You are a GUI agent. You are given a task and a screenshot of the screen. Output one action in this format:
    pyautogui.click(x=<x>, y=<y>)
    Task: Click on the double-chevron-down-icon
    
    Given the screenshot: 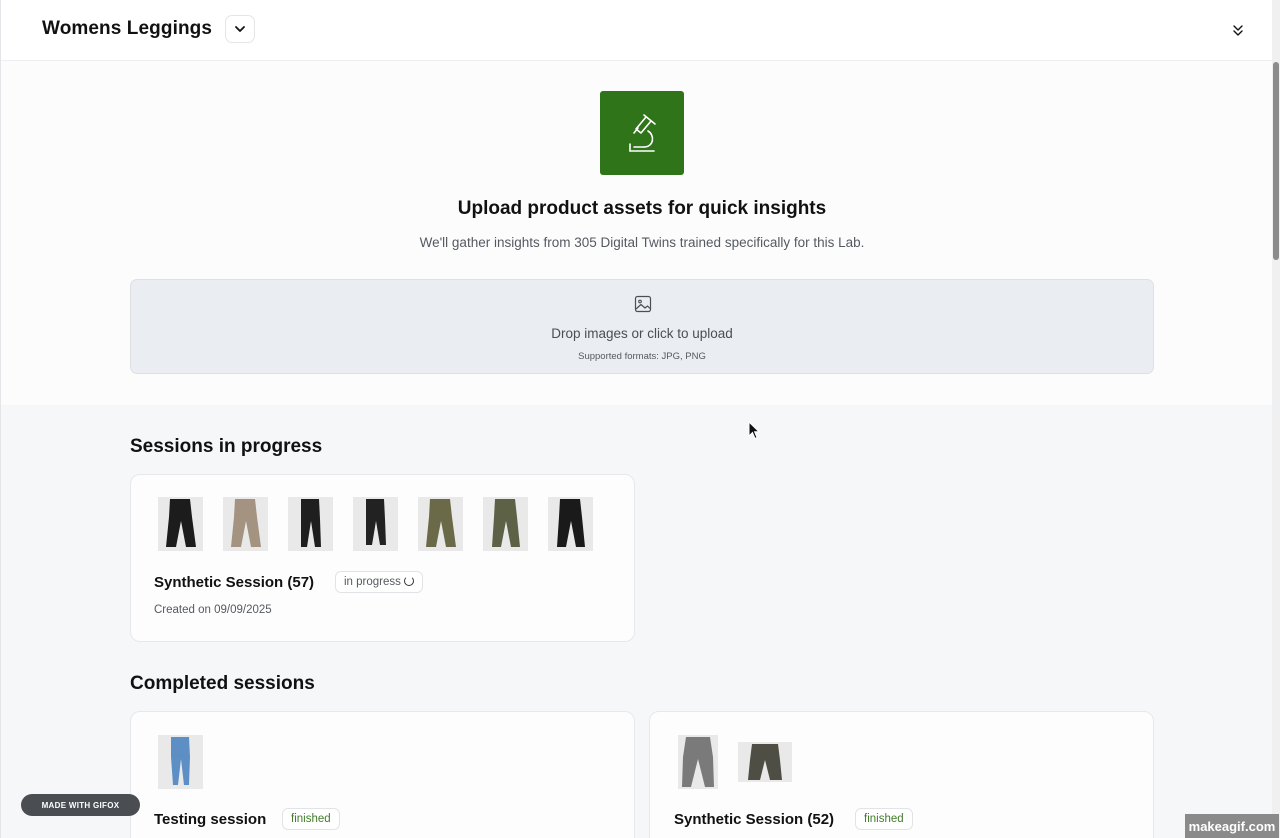 What is the action you would take?
    pyautogui.click(x=1238, y=30)
    